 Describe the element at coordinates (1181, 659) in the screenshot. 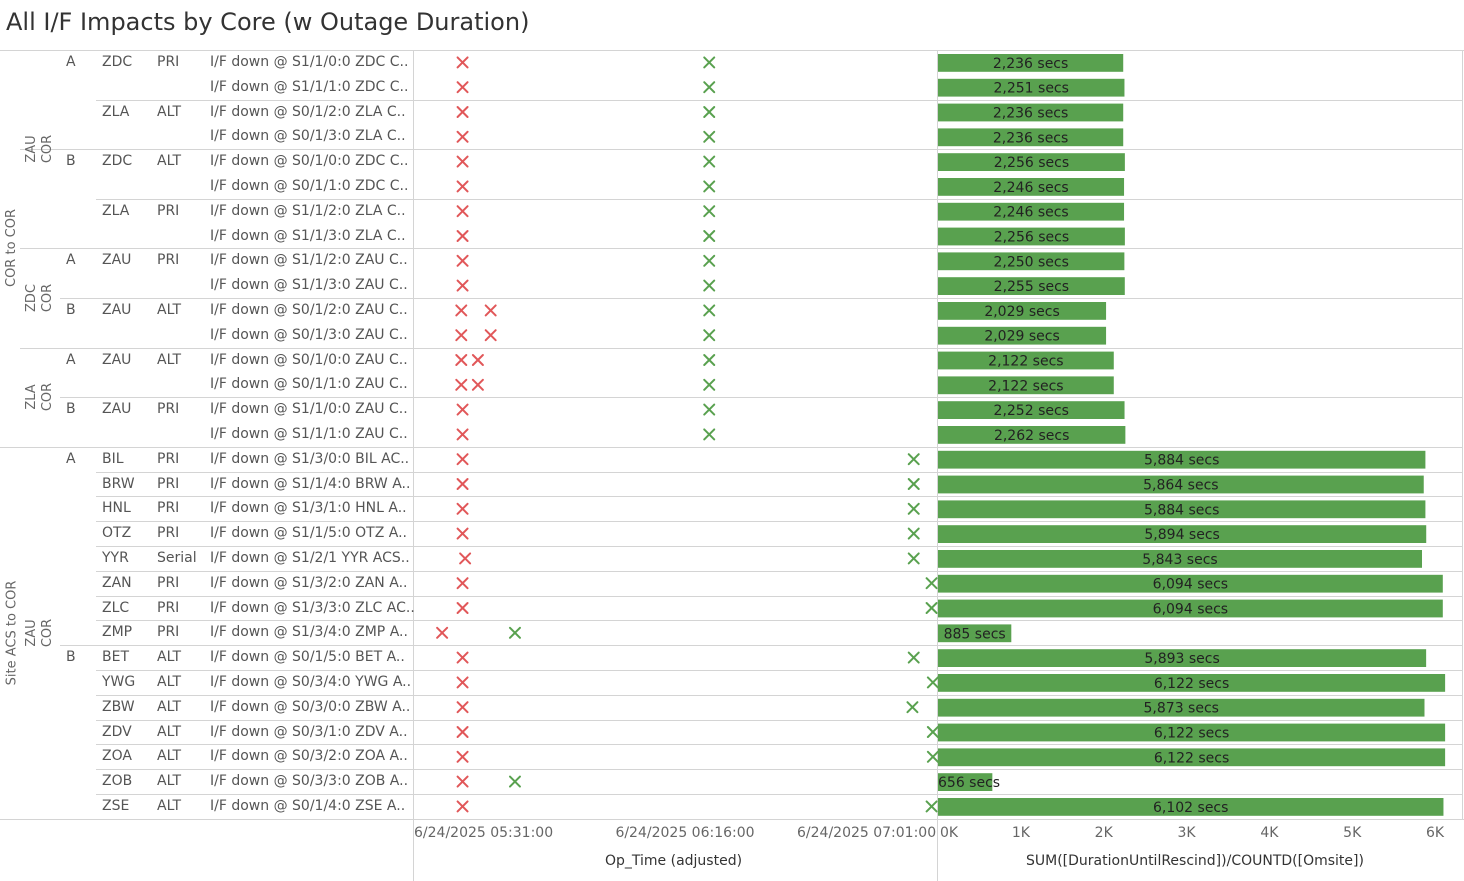

I see `duration-bar-label: 5,893 secs` at that location.